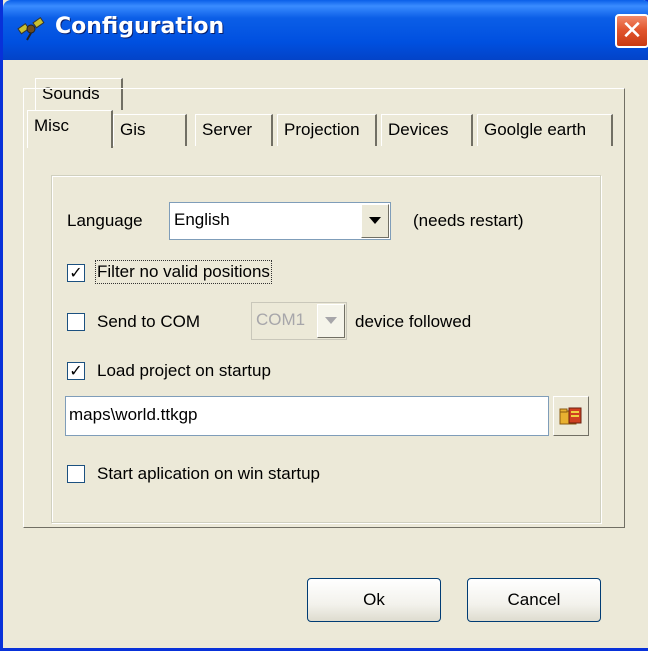 The height and width of the screenshot is (651, 648). I want to click on send-com-checkbox, so click(76, 322).